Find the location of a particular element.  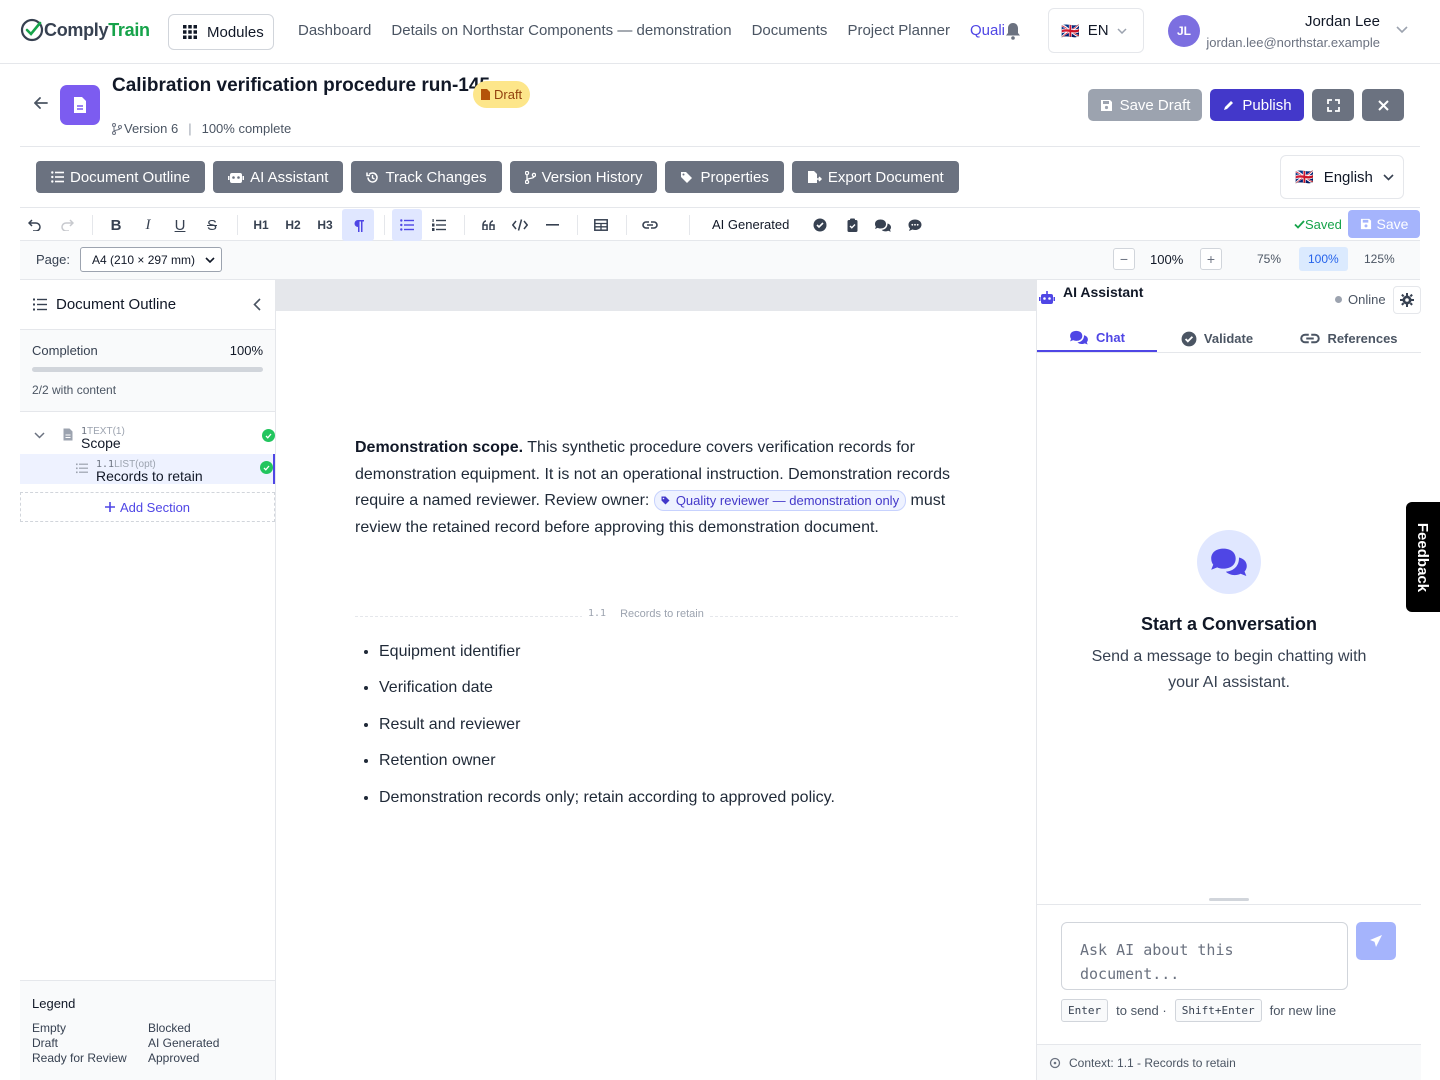

add-comment-button is located at coordinates (915, 225).